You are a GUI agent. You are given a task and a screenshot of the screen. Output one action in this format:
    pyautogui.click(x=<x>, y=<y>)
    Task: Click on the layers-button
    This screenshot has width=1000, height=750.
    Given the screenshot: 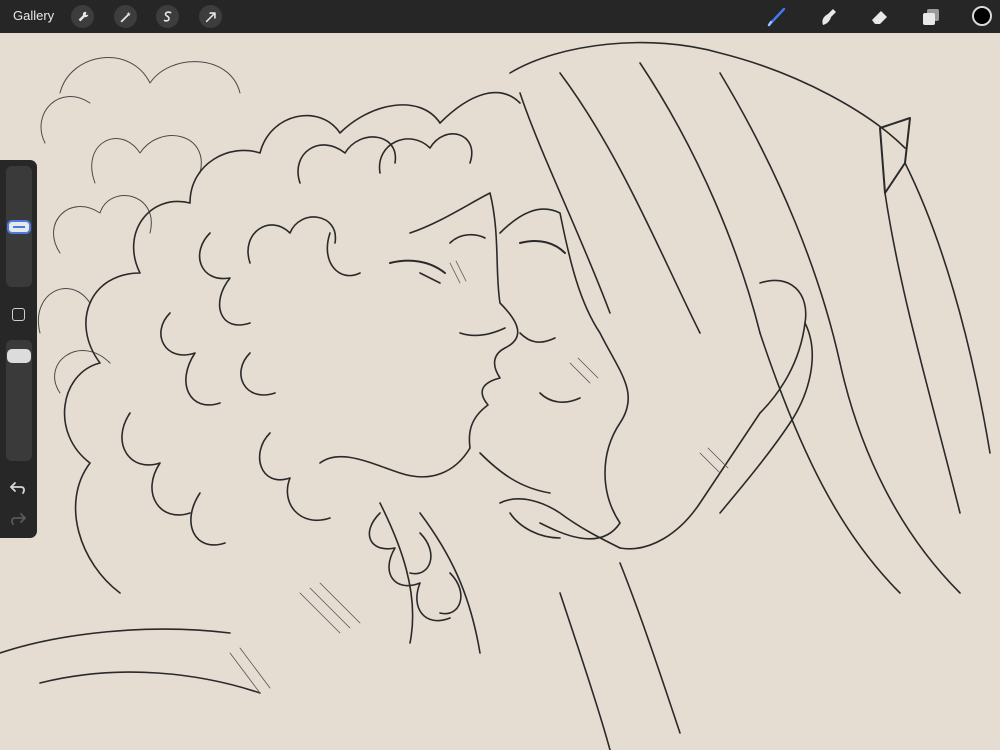 What is the action you would take?
    pyautogui.click(x=931, y=17)
    